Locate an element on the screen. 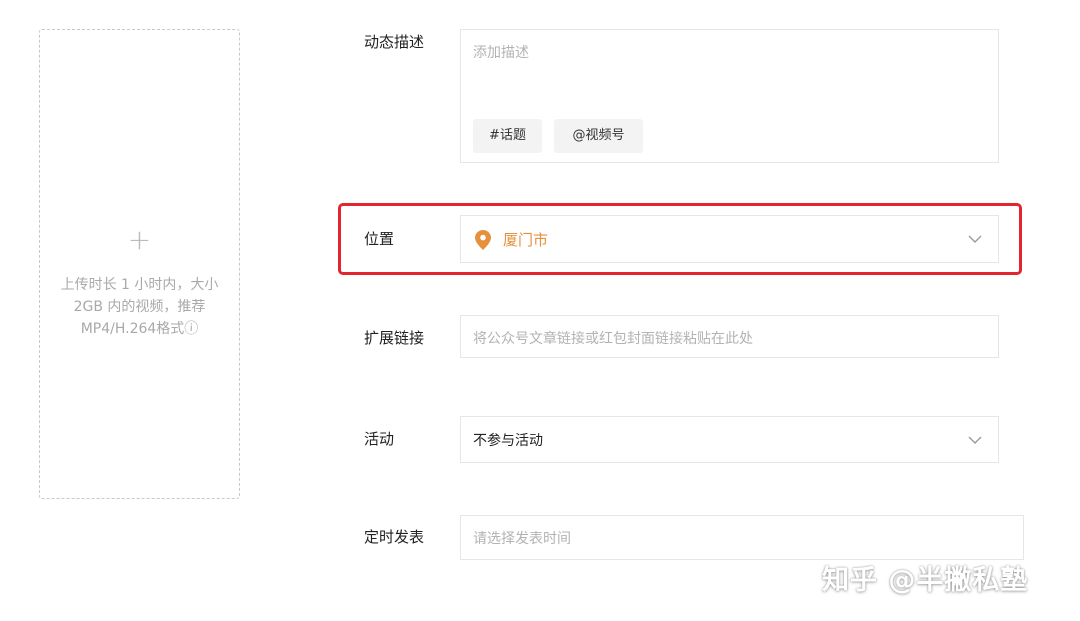 The width and height of the screenshot is (1080, 621). upload-plus-icon: + is located at coordinates (139, 239).